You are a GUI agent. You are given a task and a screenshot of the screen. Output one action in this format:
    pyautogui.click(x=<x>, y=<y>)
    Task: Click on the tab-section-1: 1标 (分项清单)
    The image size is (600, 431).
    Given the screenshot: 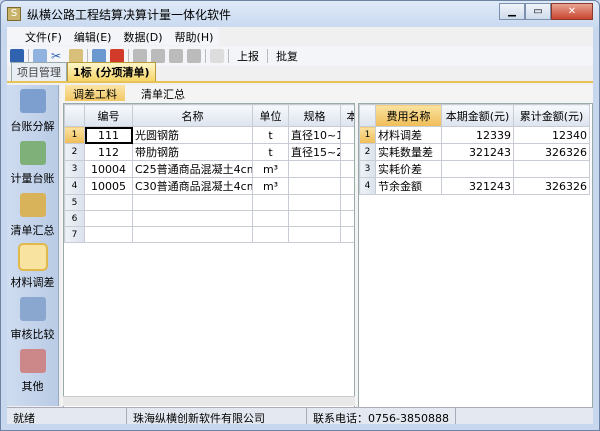 What is the action you would take?
    pyautogui.click(x=111, y=71)
    